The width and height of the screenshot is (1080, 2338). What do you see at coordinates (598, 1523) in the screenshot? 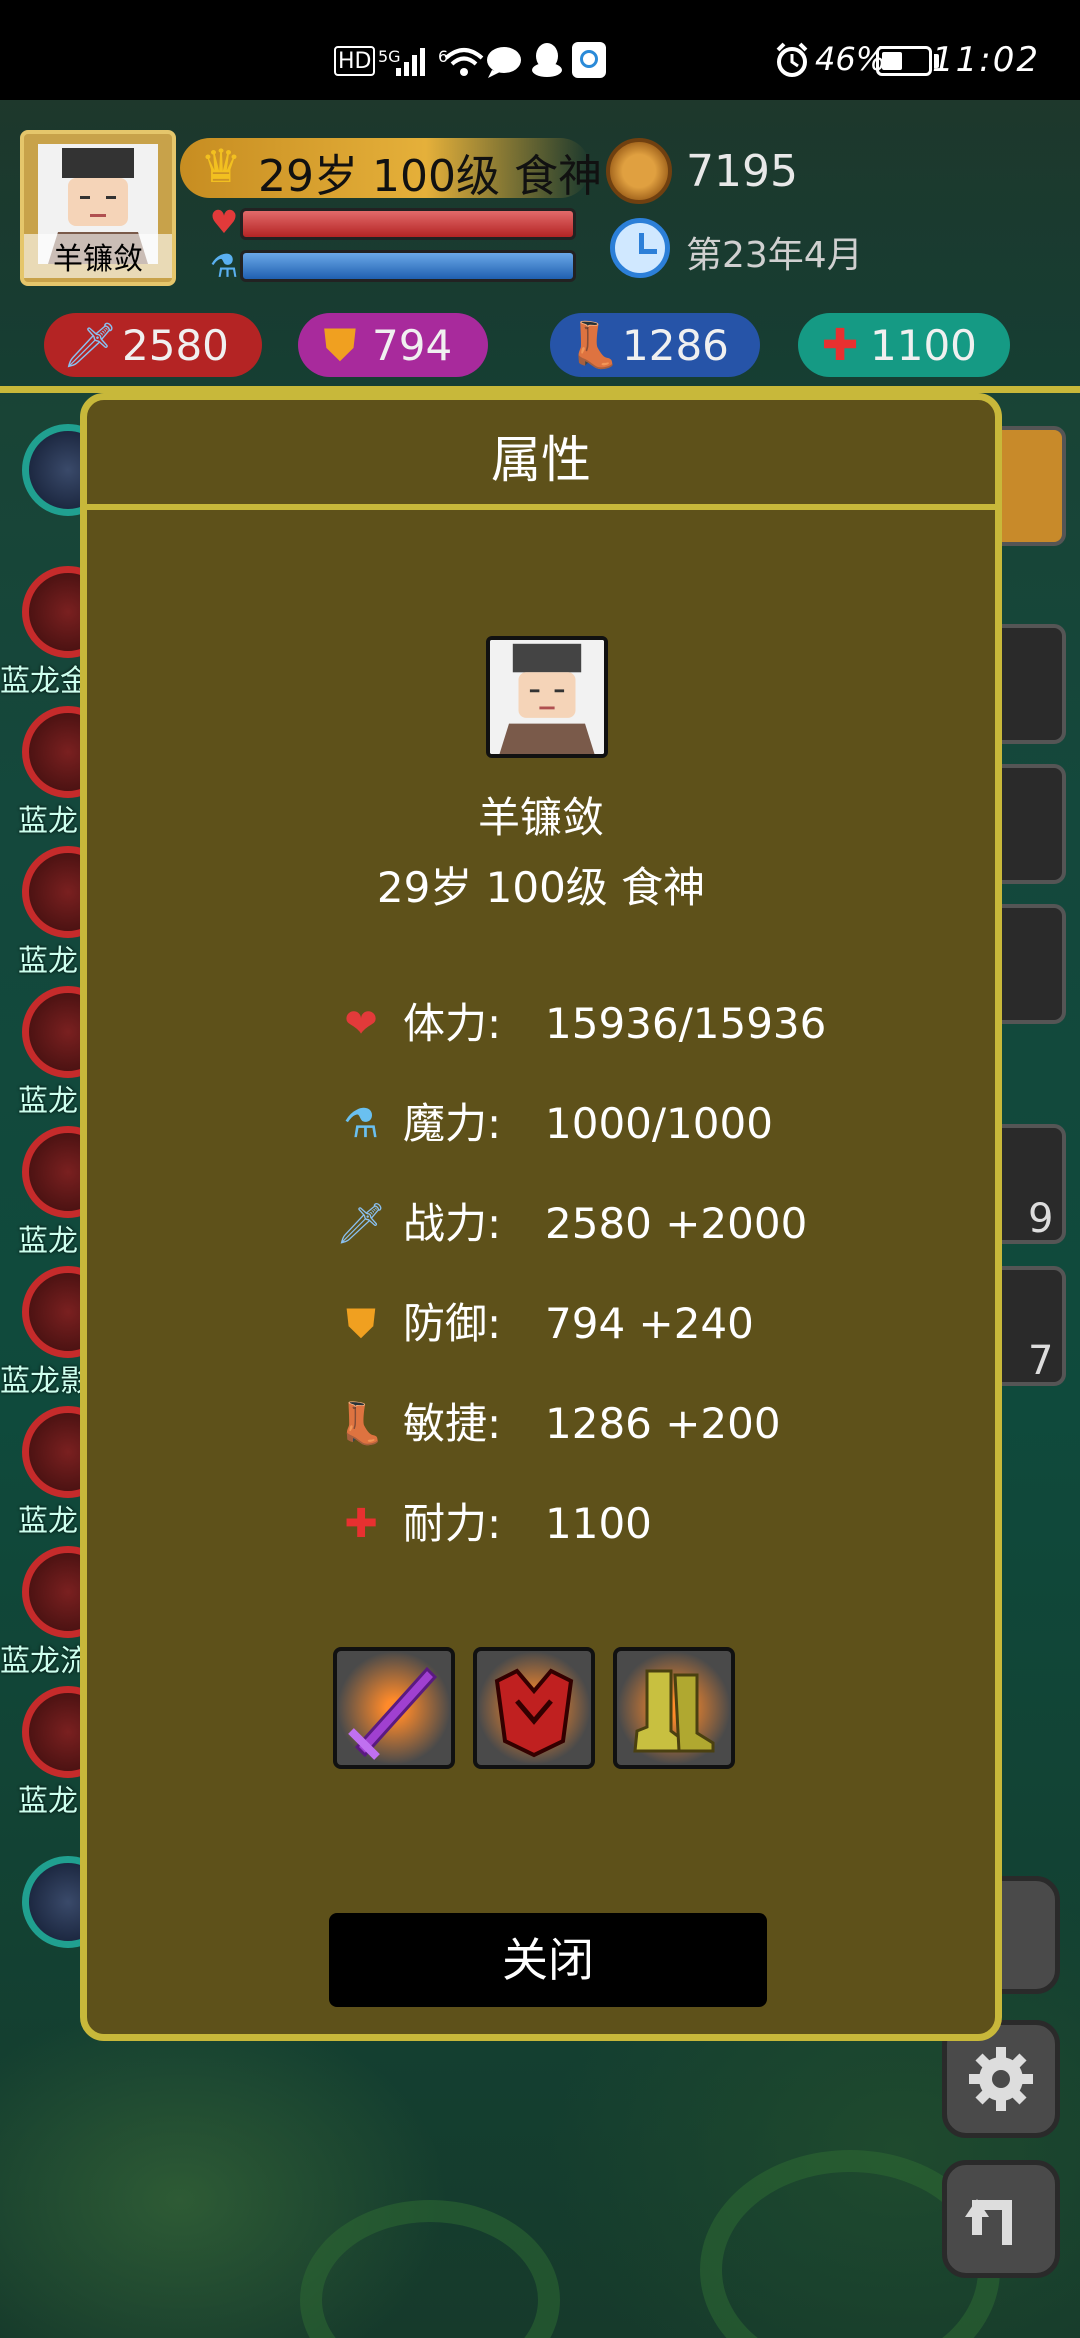
I see `attr-value: 1100` at bounding box center [598, 1523].